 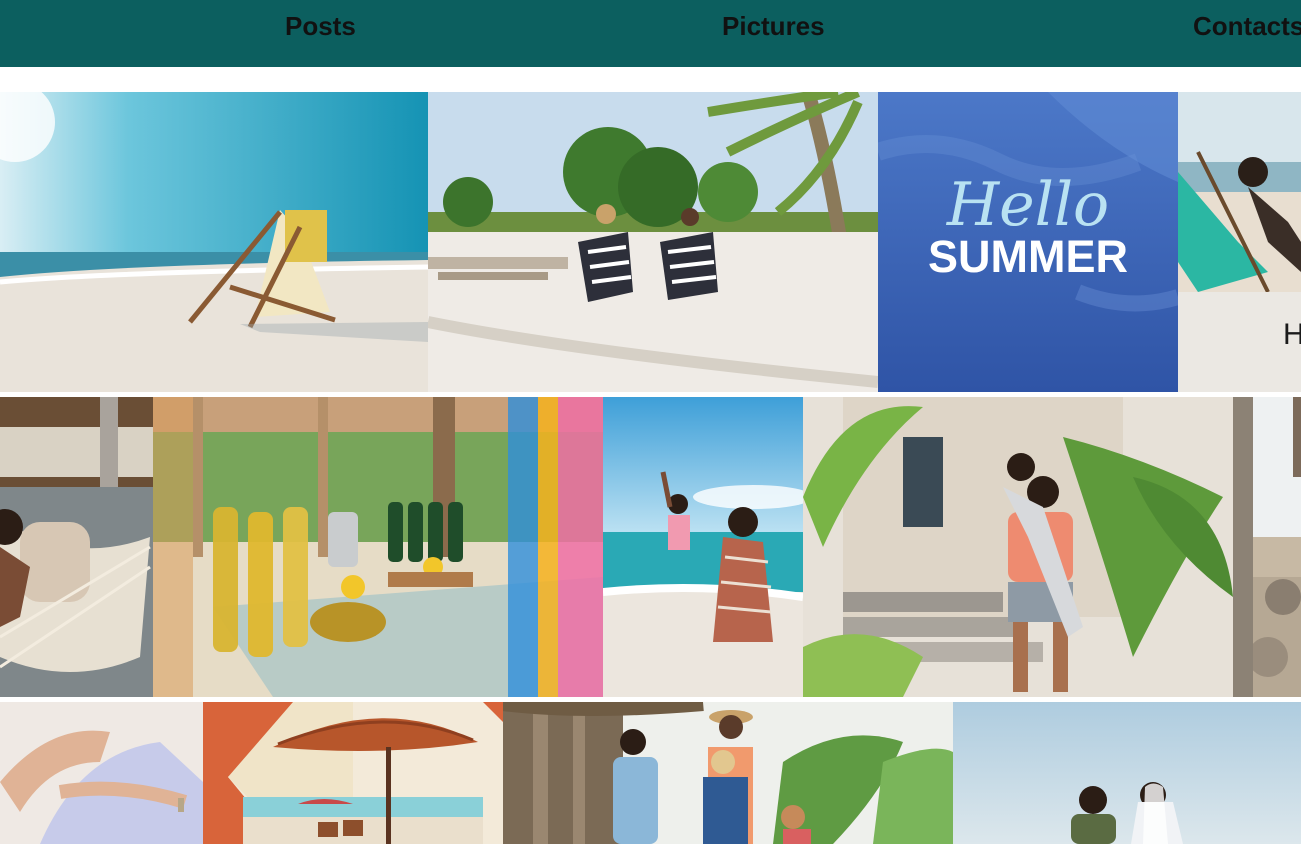 I want to click on wedding-image, so click(x=1127, y=773).